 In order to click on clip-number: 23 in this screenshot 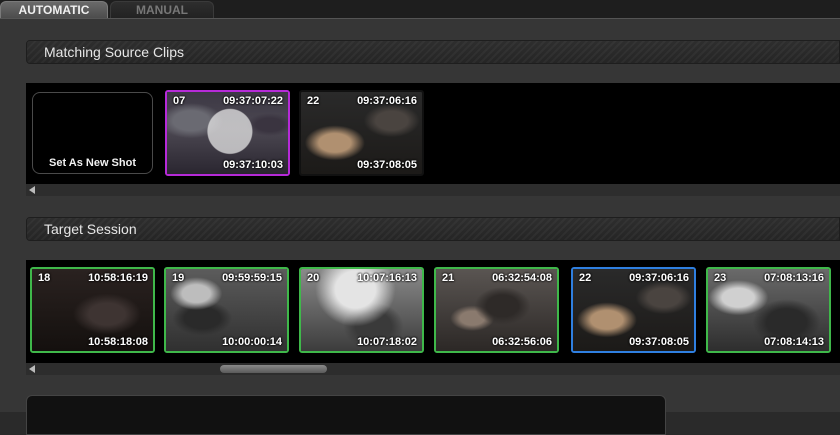, I will do `click(720, 278)`.